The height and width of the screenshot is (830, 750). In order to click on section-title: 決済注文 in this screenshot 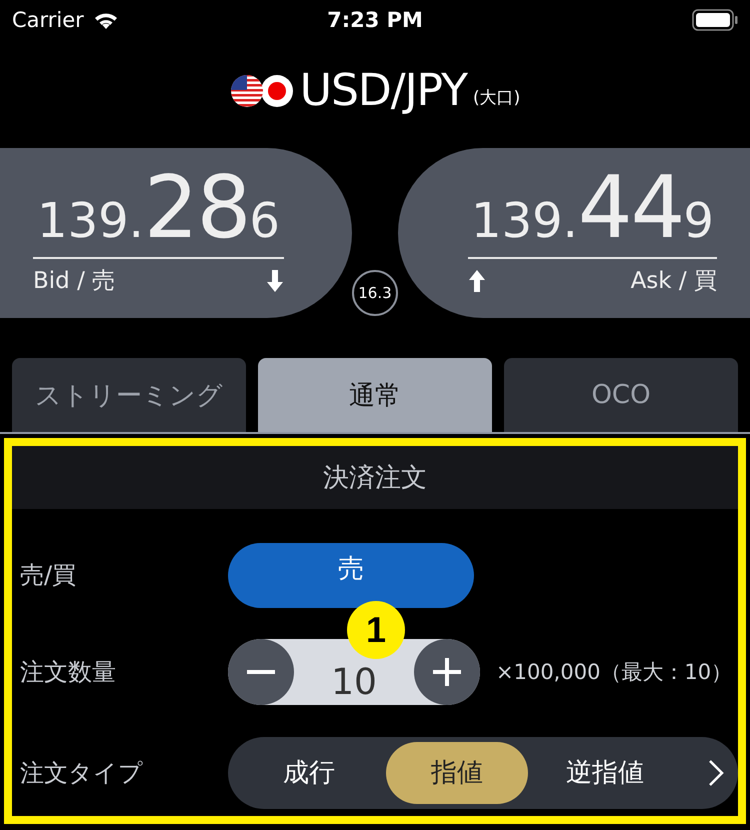, I will do `click(375, 479)`.